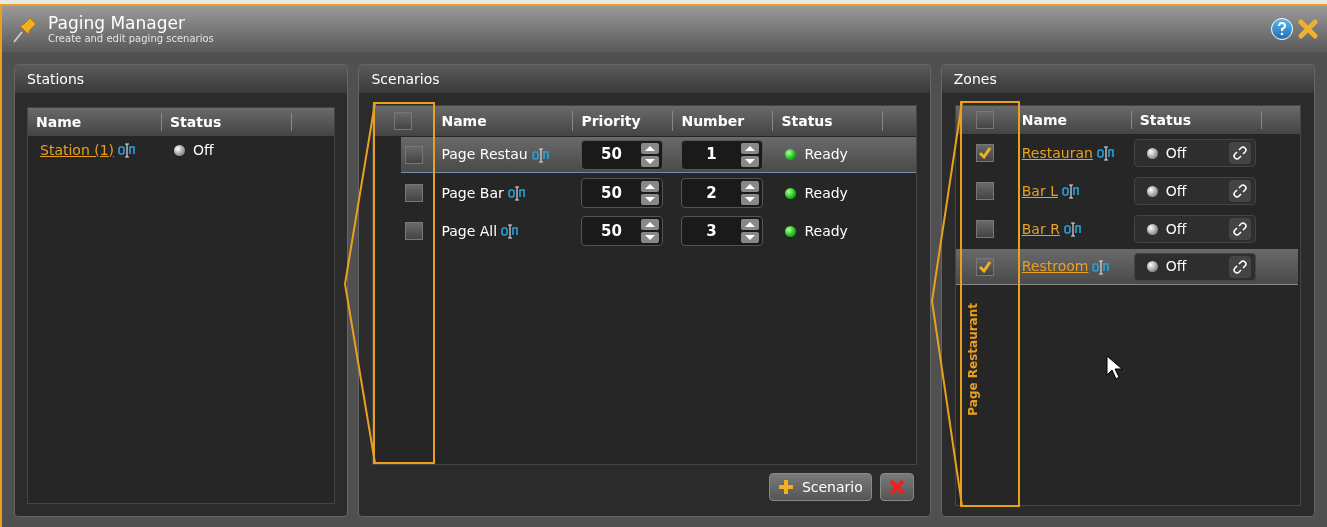 The image size is (1327, 527). I want to click on scenario-name: Page All, so click(469, 231).